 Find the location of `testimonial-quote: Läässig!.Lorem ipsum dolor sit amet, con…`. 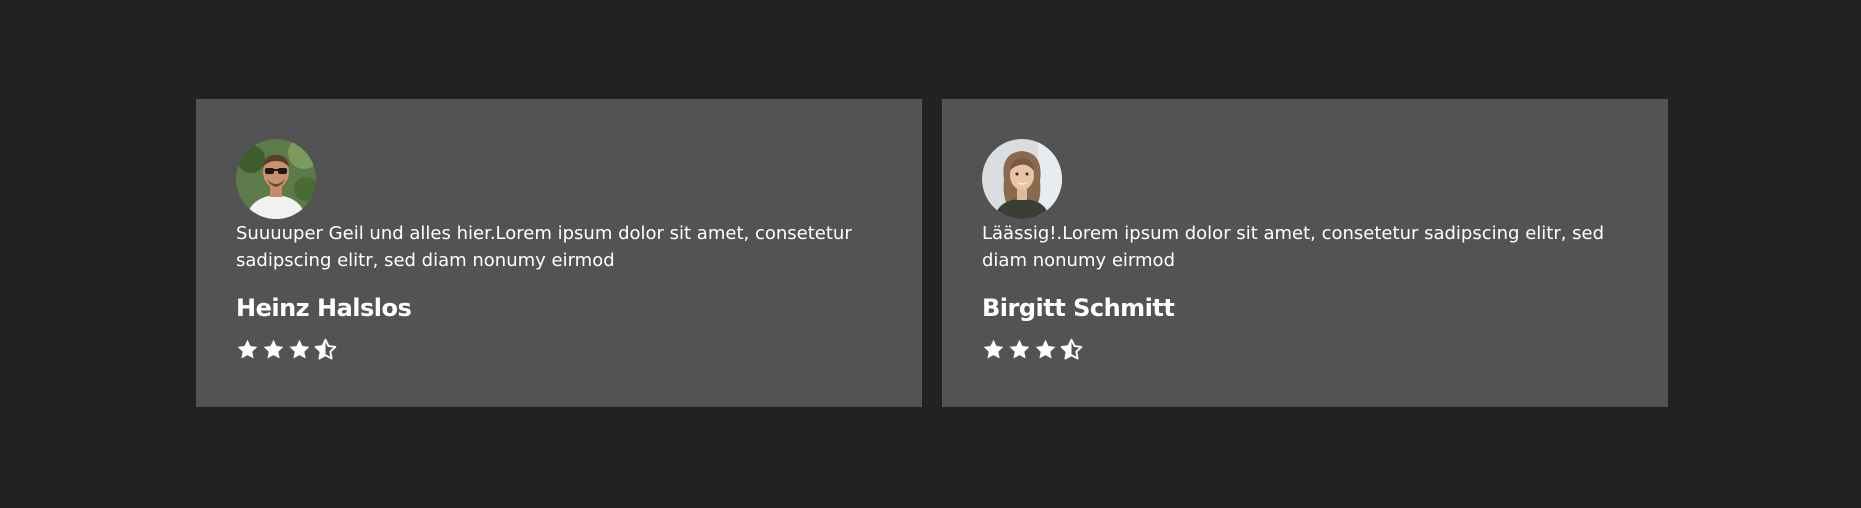

testimonial-quote: Läässig!.Lorem ipsum dolor sit amet, con… is located at coordinates (1293, 247).